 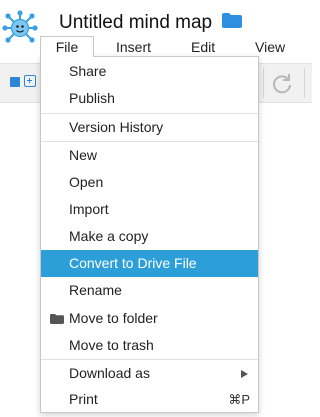 What do you see at coordinates (67, 46) in the screenshot?
I see `menu-file: File` at bounding box center [67, 46].